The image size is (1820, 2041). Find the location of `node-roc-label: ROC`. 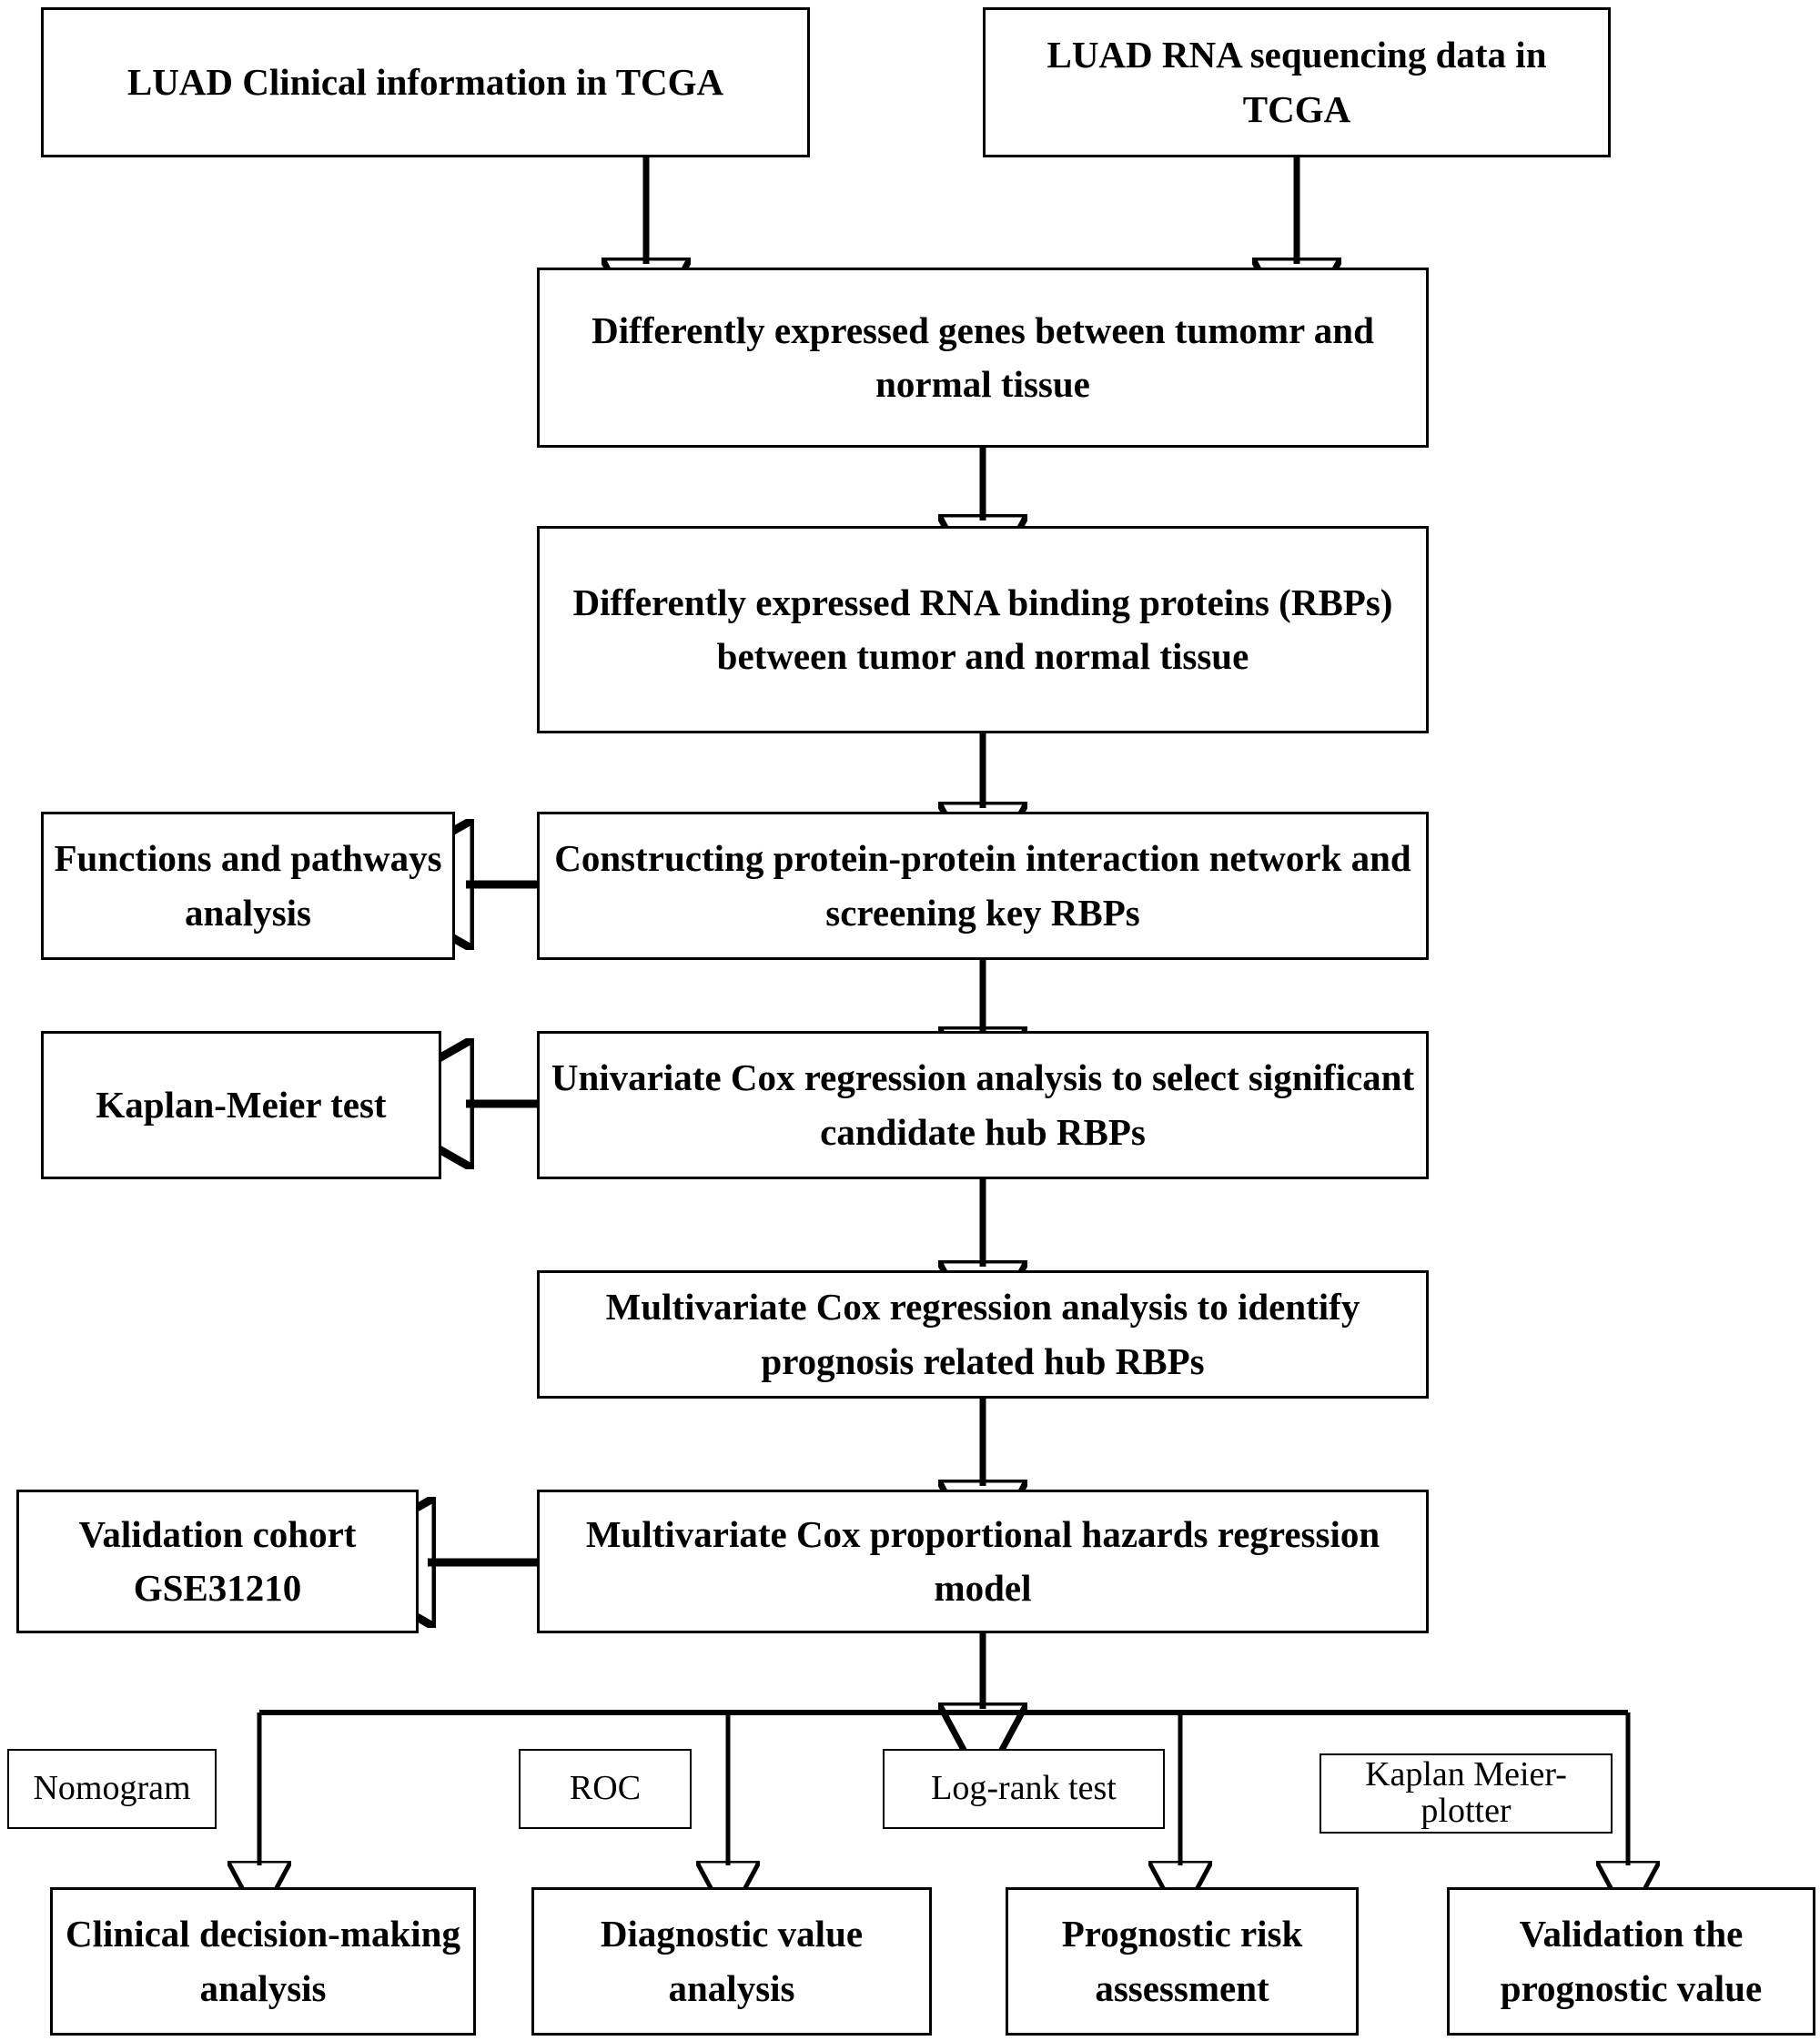

node-roc-label: ROC is located at coordinates (606, 1788).